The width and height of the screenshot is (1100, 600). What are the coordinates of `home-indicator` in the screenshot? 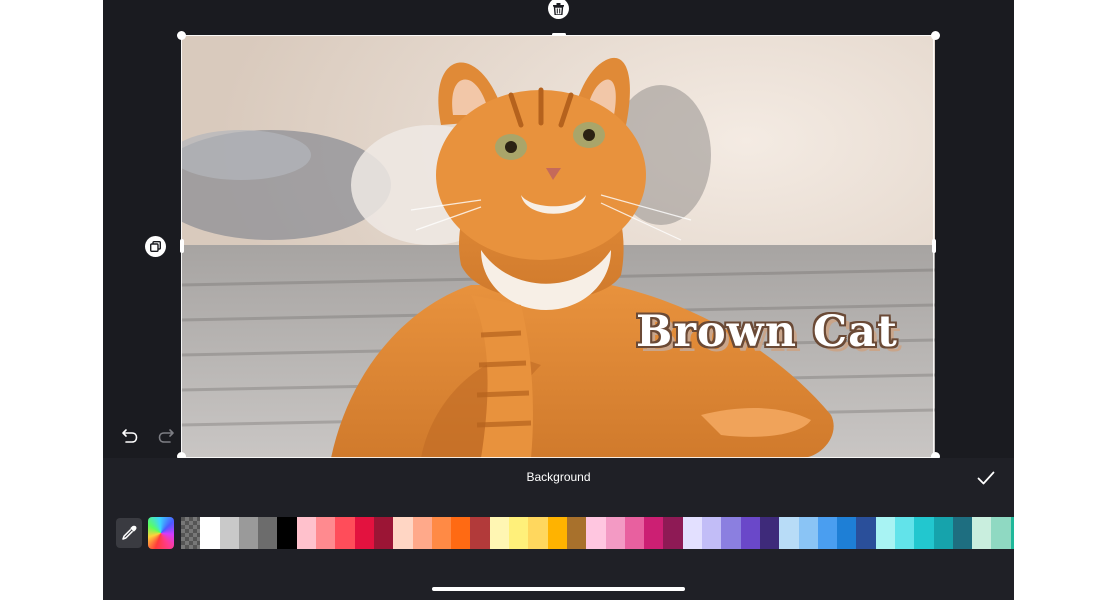 It's located at (558, 589).